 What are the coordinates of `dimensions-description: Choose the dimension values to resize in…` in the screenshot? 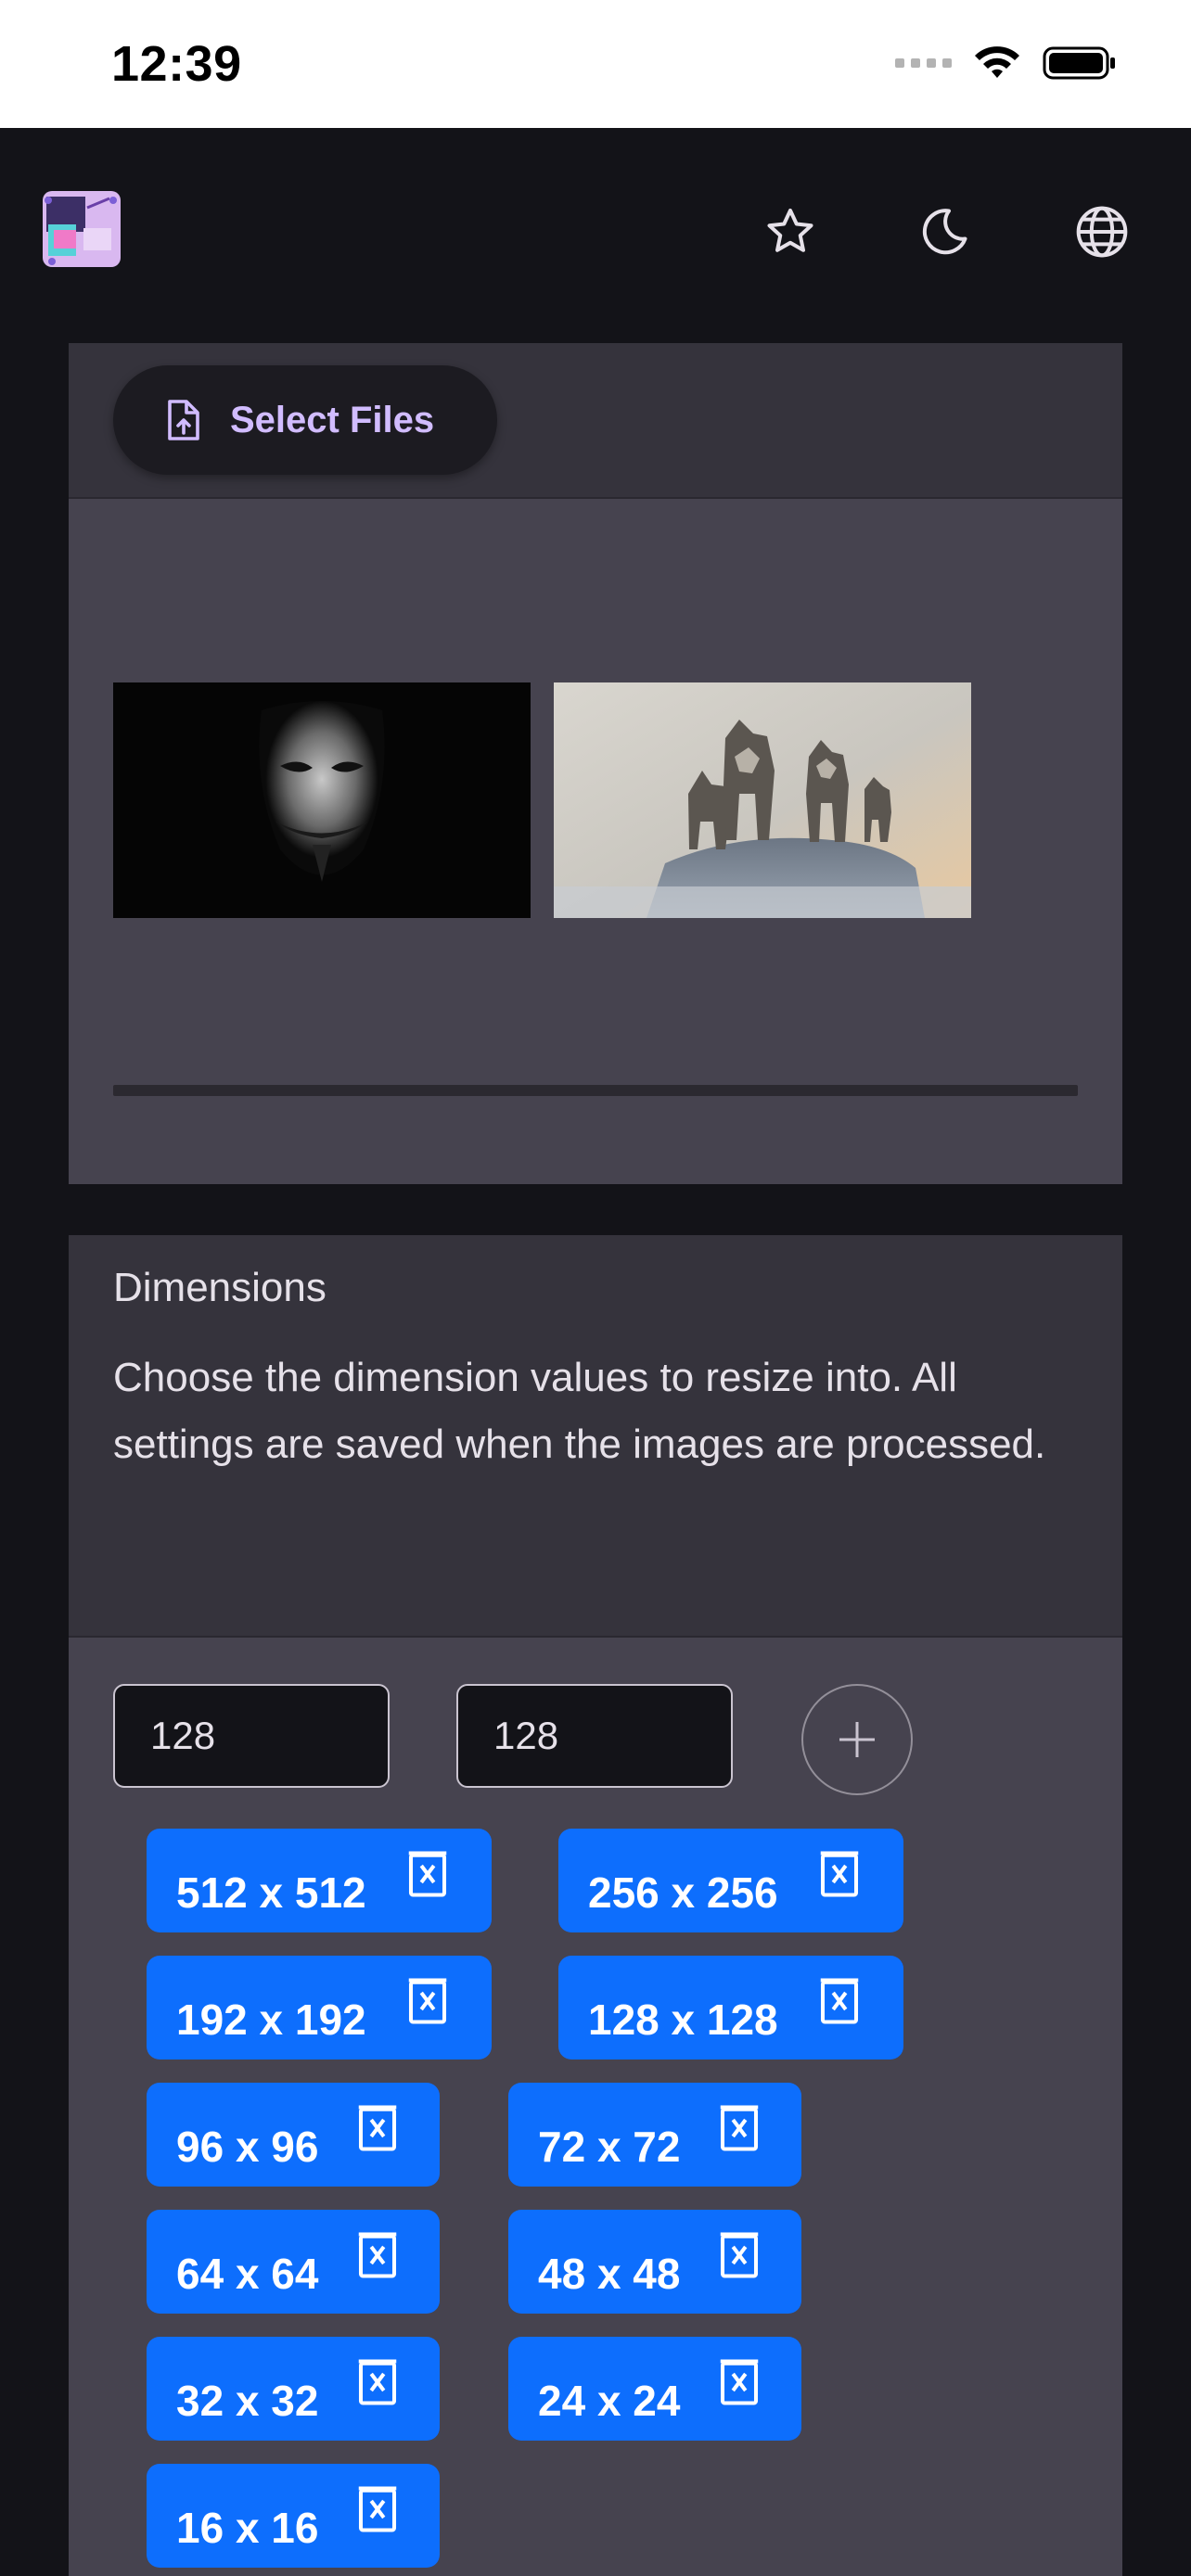 It's located at (579, 1411).